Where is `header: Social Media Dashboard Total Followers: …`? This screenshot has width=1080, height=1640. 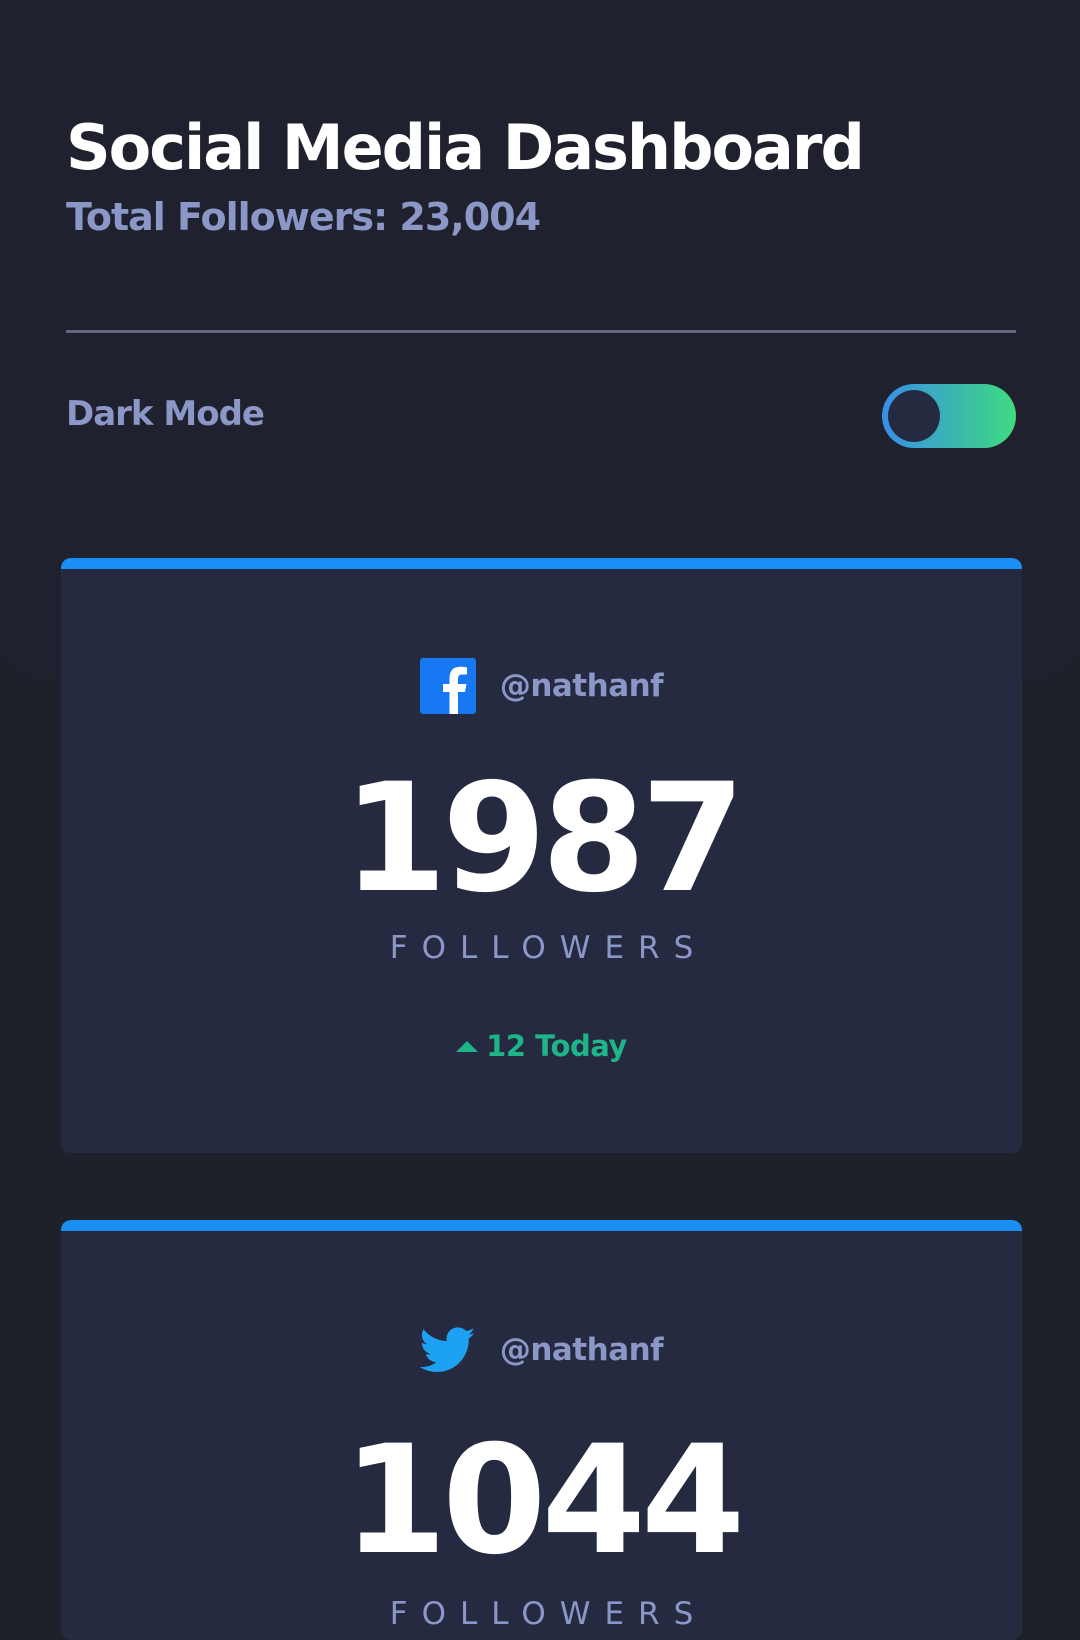
header: Social Media Dashboard Total Followers: … is located at coordinates (541, 175).